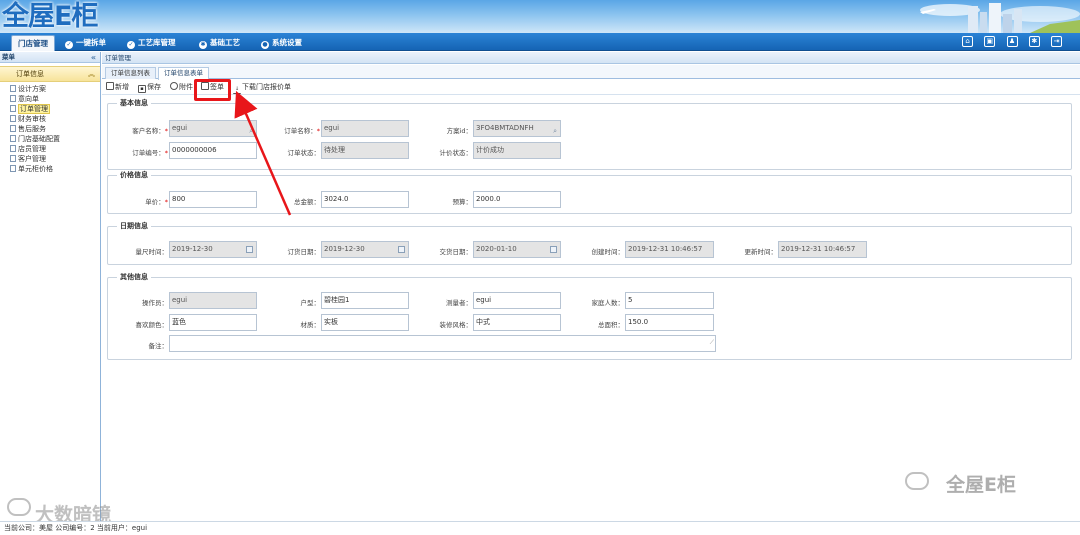 Image resolution: width=1080 pixels, height=535 pixels. I want to click on nav-icon-group: ⌂ ▣ ♟ ✱ ⇥, so click(1007, 42).